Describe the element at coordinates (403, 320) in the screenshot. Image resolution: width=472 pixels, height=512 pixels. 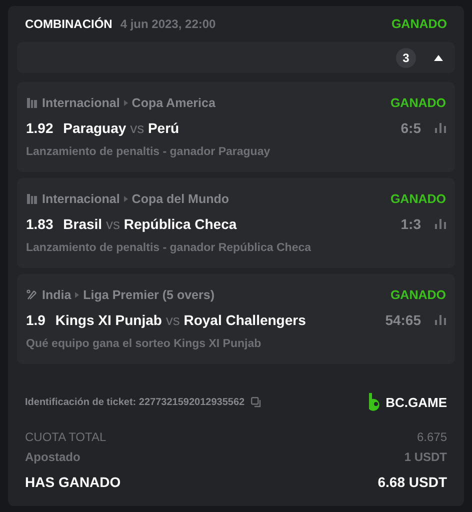
I see `match-score: 54:65` at that location.